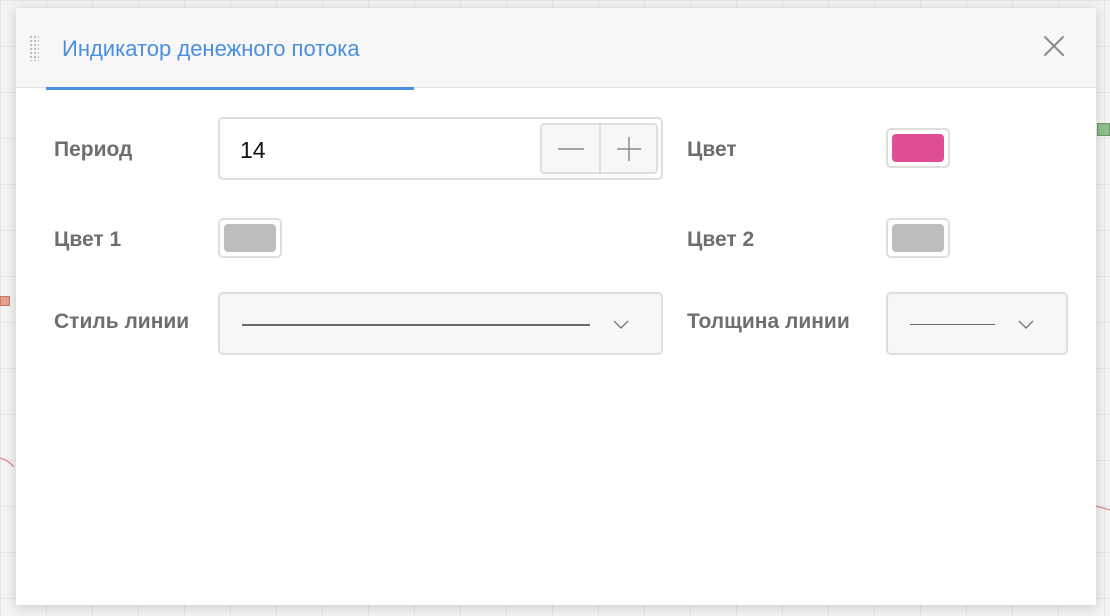 The image size is (1110, 616). I want to click on color1-swatch, so click(250, 238).